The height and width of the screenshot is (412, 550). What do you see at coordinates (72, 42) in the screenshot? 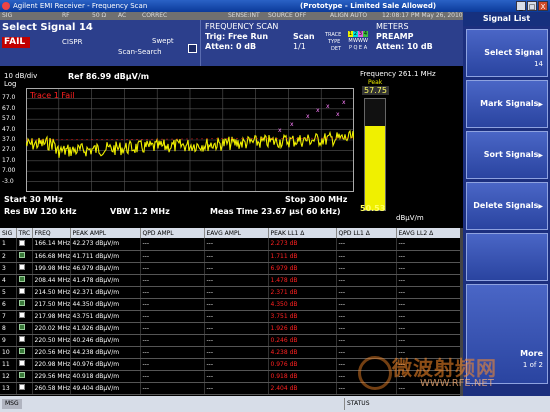
I see `standard-label: CISPR` at bounding box center [72, 42].